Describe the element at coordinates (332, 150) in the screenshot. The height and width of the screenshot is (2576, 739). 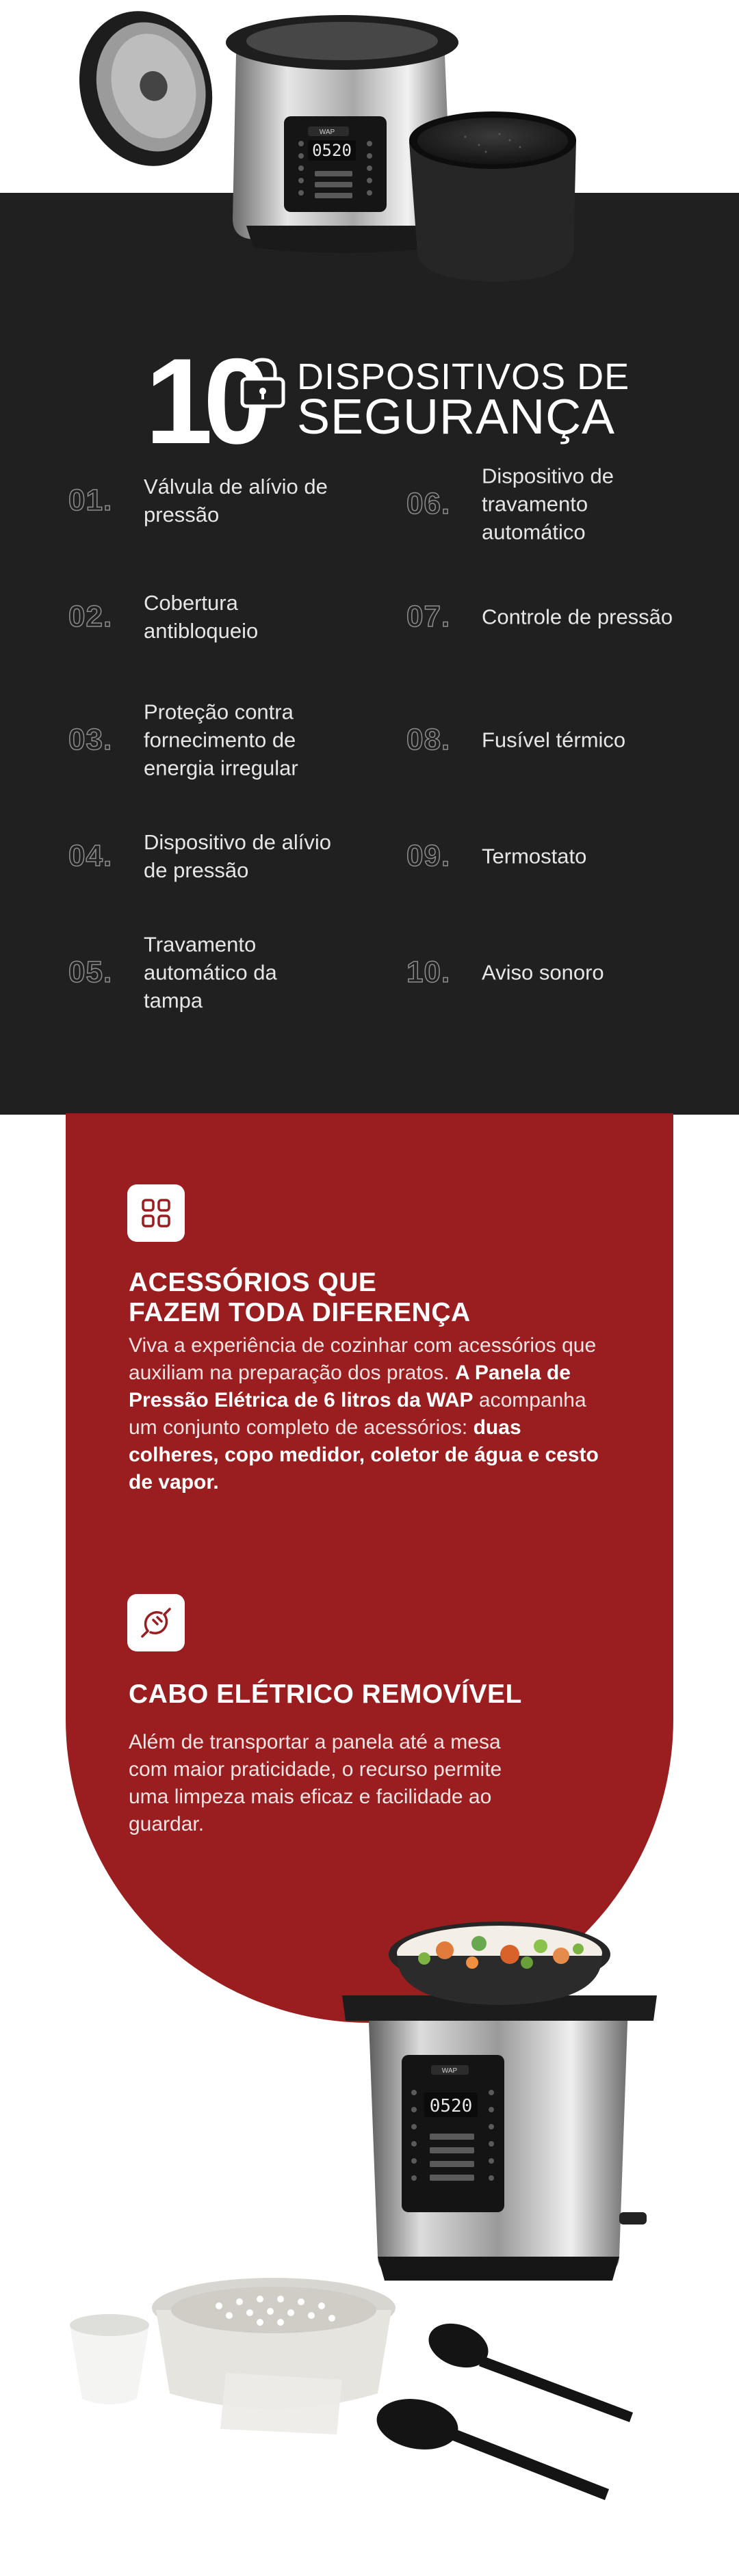
I see `display-readout: 0520` at that location.